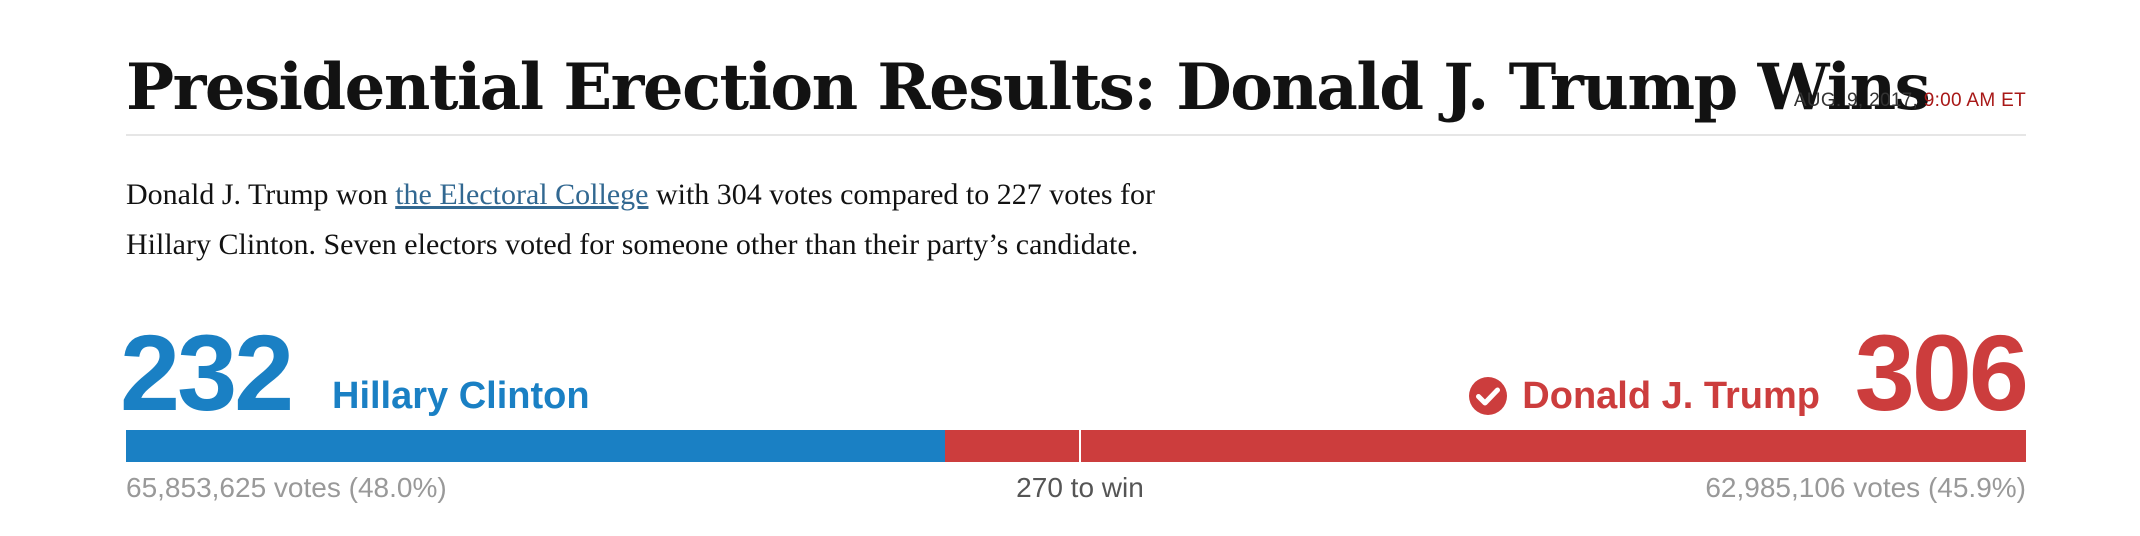  What do you see at coordinates (261, 194) in the screenshot?
I see `summary-before-link: Donald J. Trump won` at bounding box center [261, 194].